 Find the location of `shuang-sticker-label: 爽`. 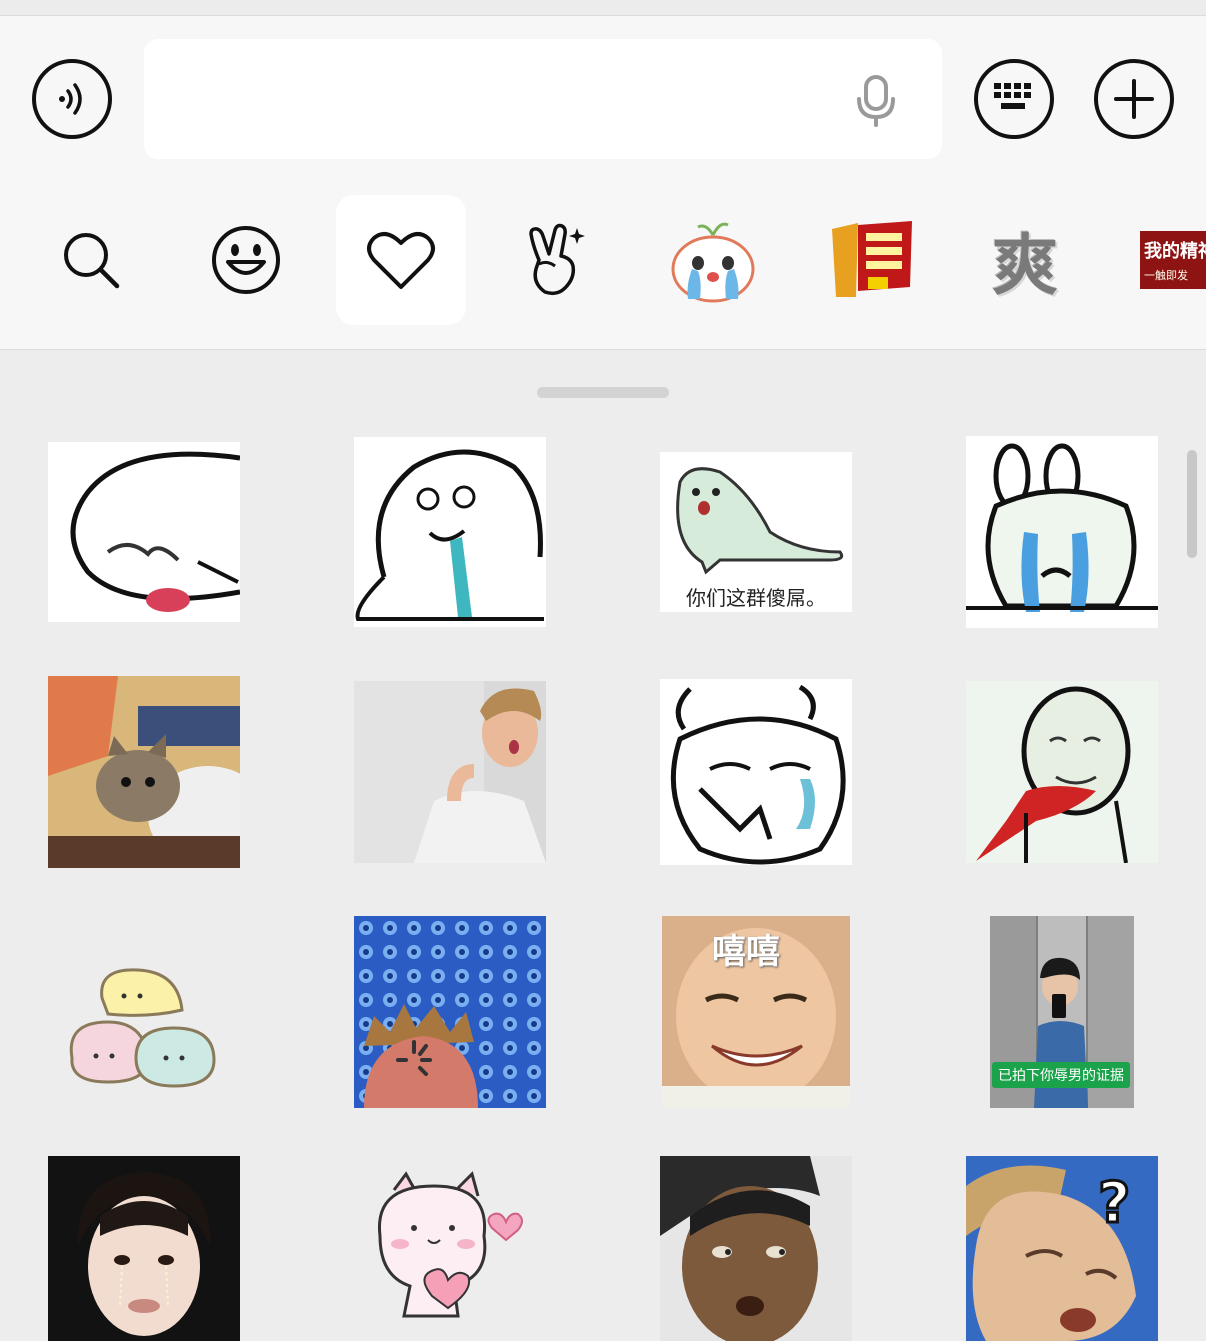

shuang-sticker-label: 爽 is located at coordinates (1025, 265).